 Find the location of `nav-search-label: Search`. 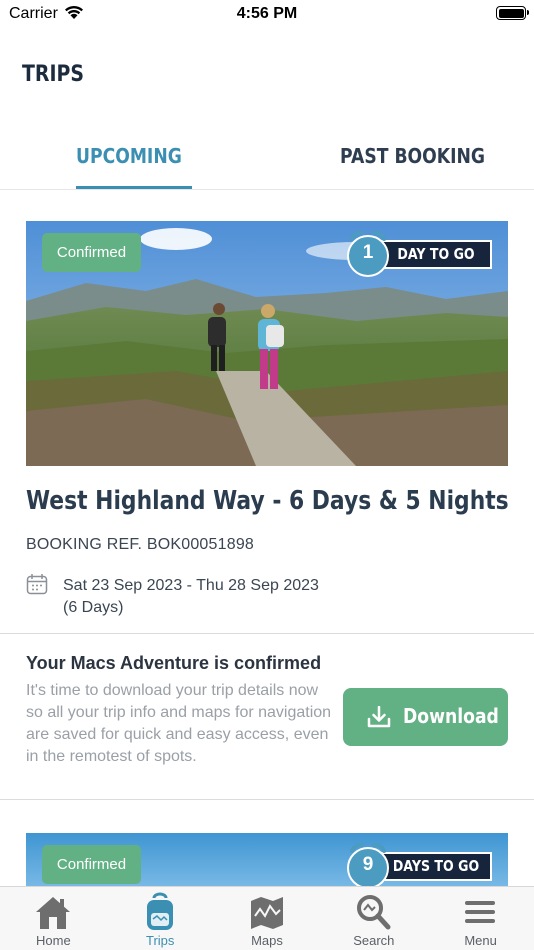

nav-search-label: Search is located at coordinates (374, 940).